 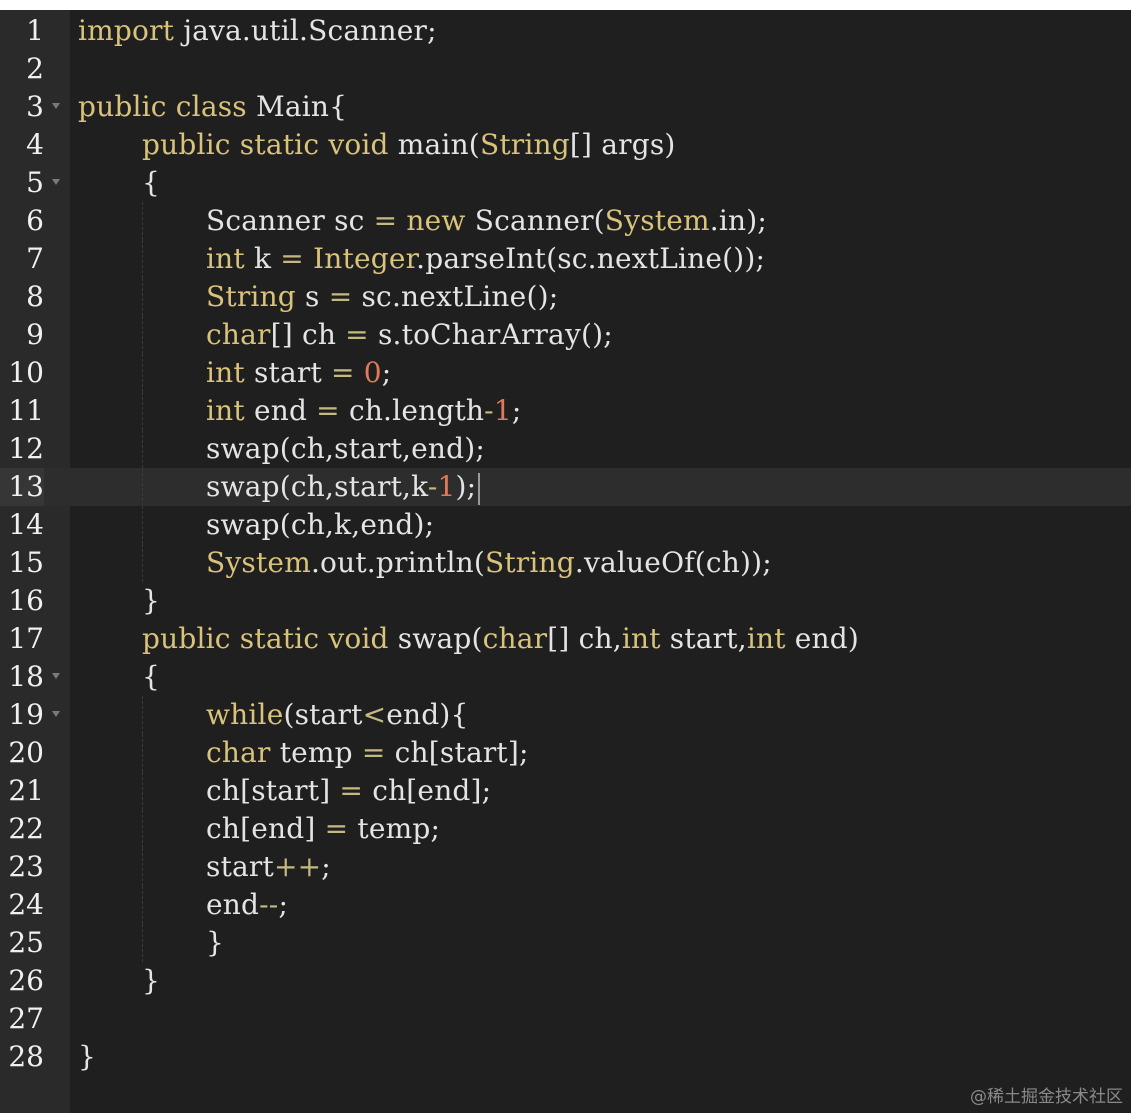 I want to click on code-line: 2, so click(x=565, y=69).